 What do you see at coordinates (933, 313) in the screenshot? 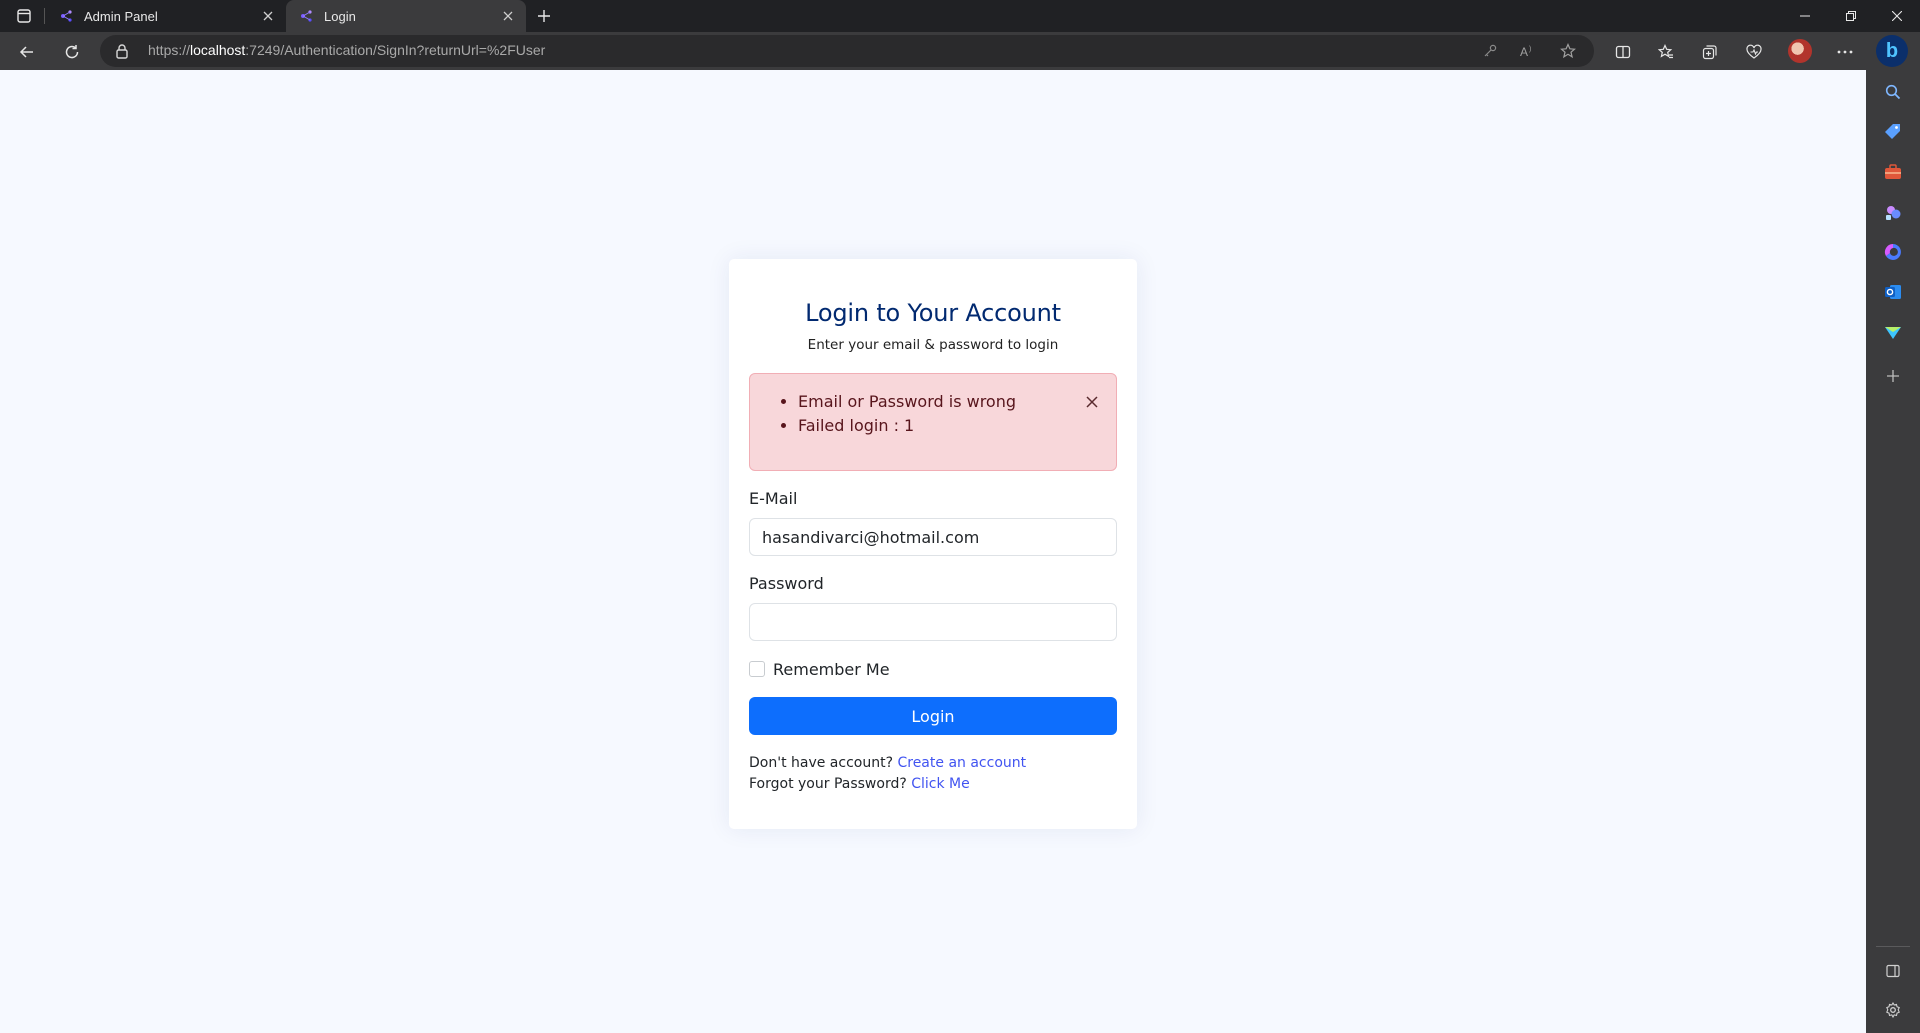
I see `page-title: Login to Your Account` at bounding box center [933, 313].